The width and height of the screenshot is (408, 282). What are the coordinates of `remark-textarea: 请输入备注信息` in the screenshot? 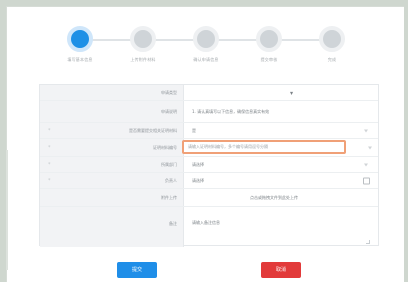 It's located at (280, 227).